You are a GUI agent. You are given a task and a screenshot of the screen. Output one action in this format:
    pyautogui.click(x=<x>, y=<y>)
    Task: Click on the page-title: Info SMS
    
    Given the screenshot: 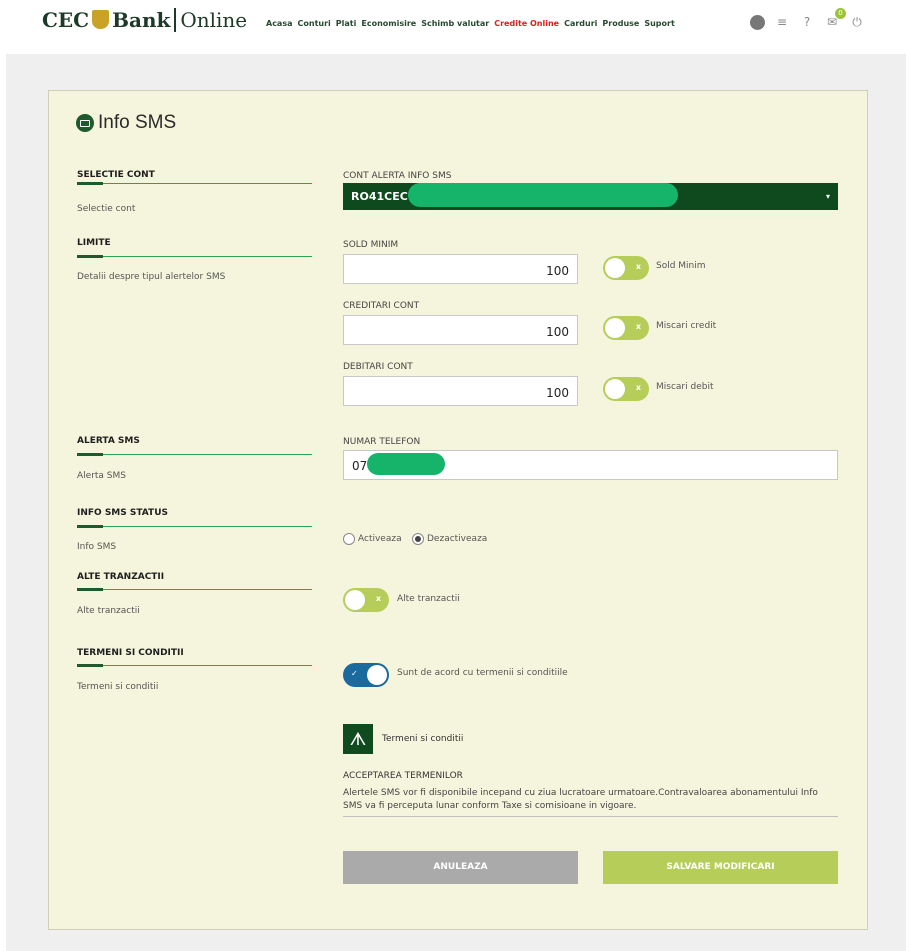 What is the action you would take?
    pyautogui.click(x=126, y=123)
    